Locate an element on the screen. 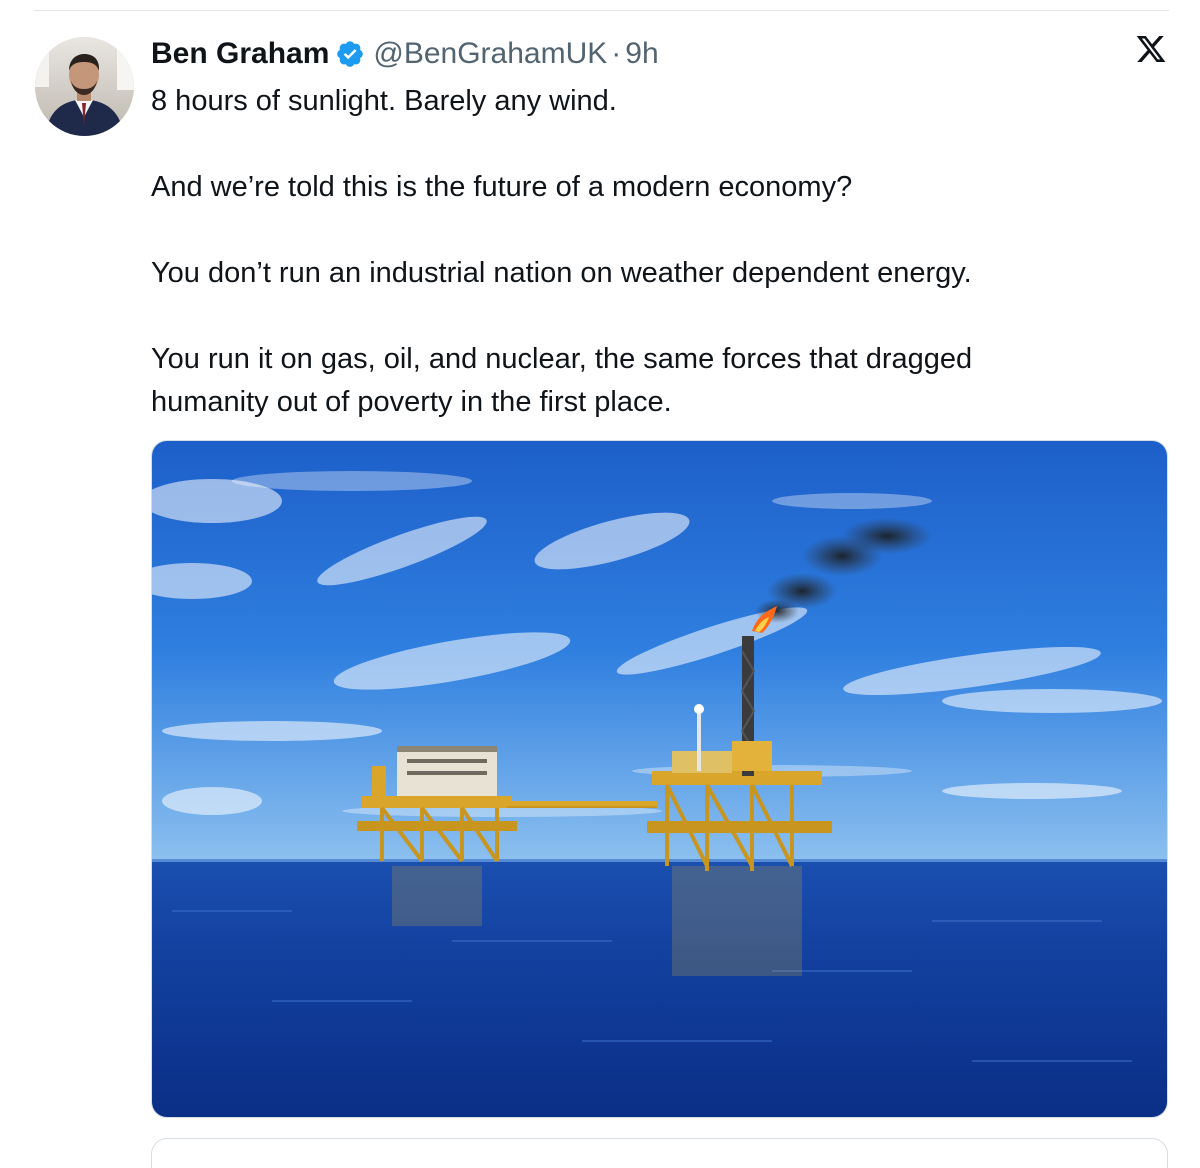 Image resolution: width=1200 pixels, height=1168 pixels. verified-badge-icon is located at coordinates (350, 54).